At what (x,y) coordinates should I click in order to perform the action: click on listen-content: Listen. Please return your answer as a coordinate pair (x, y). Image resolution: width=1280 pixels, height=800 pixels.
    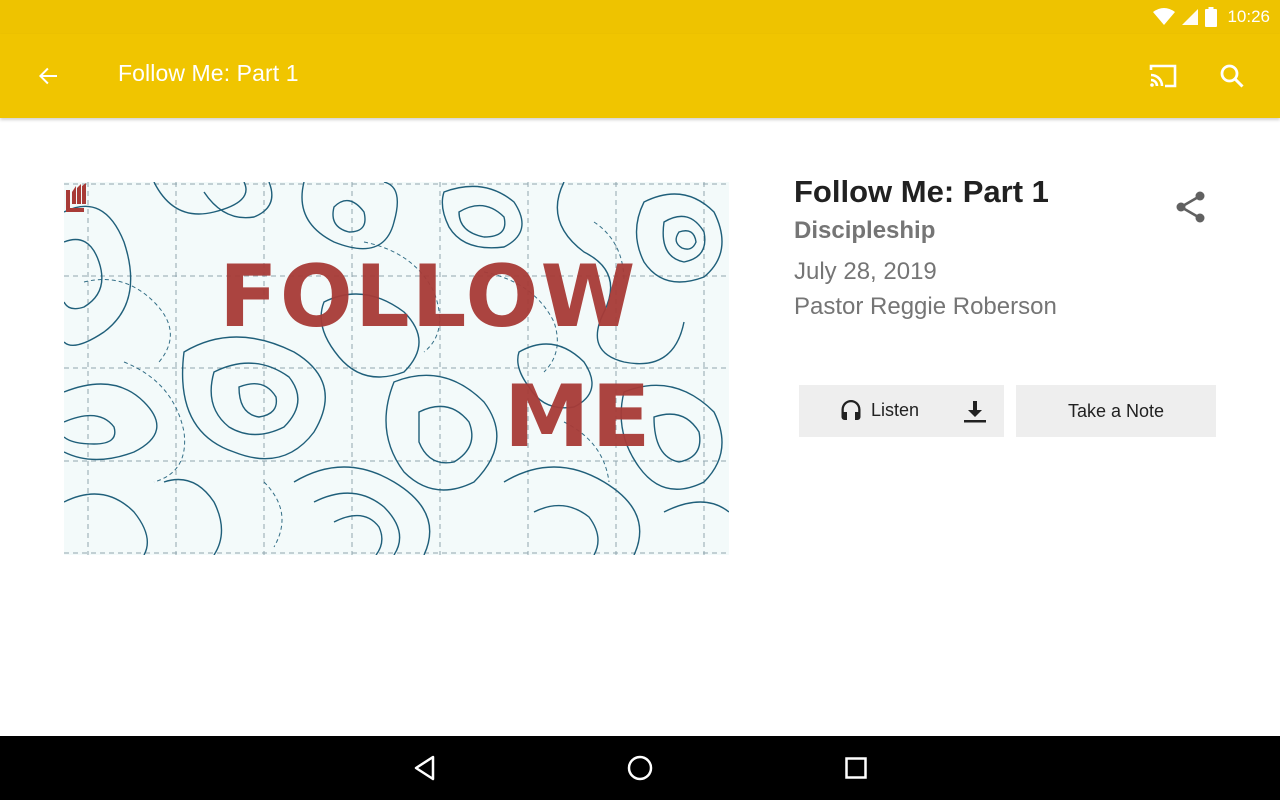
    Looking at the image, I should click on (879, 410).